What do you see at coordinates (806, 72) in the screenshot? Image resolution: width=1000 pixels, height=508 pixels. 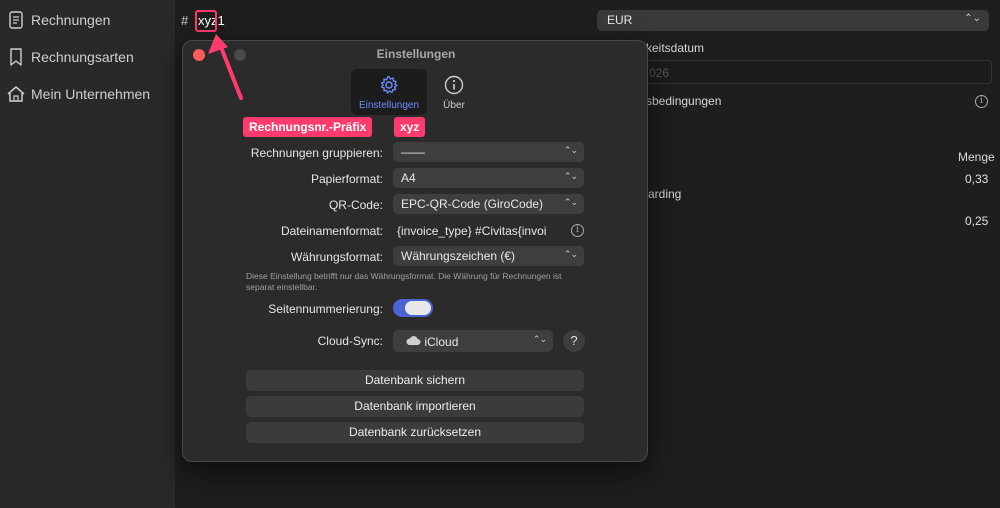 I see `date-field: 026` at bounding box center [806, 72].